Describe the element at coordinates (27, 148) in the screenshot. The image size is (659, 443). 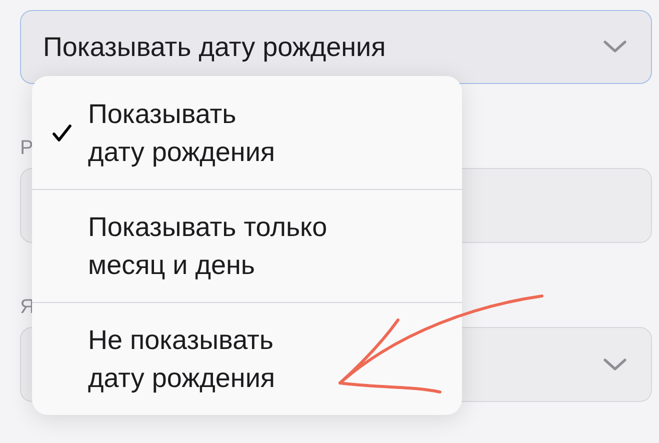
I see `field-label: Р` at that location.